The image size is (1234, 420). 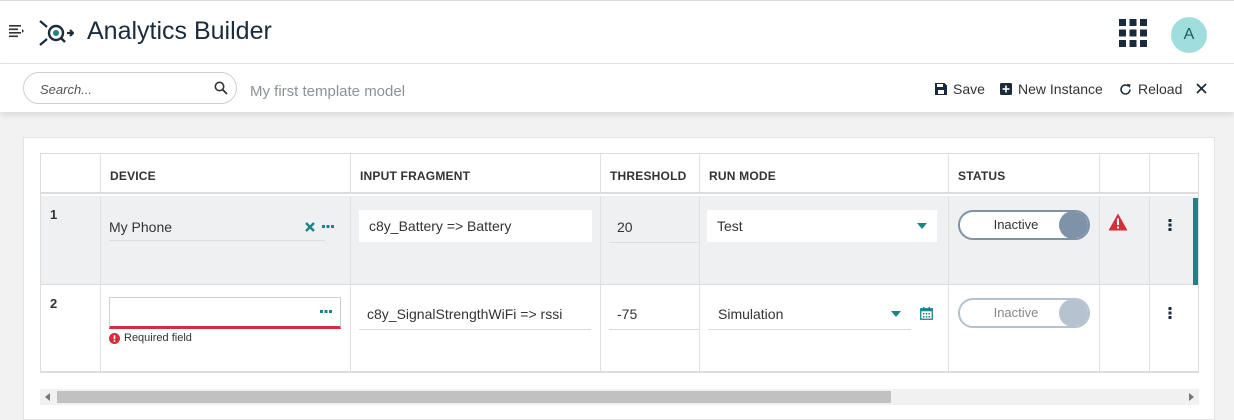 What do you see at coordinates (627, 314) in the screenshot?
I see `threshold-value: -75` at bounding box center [627, 314].